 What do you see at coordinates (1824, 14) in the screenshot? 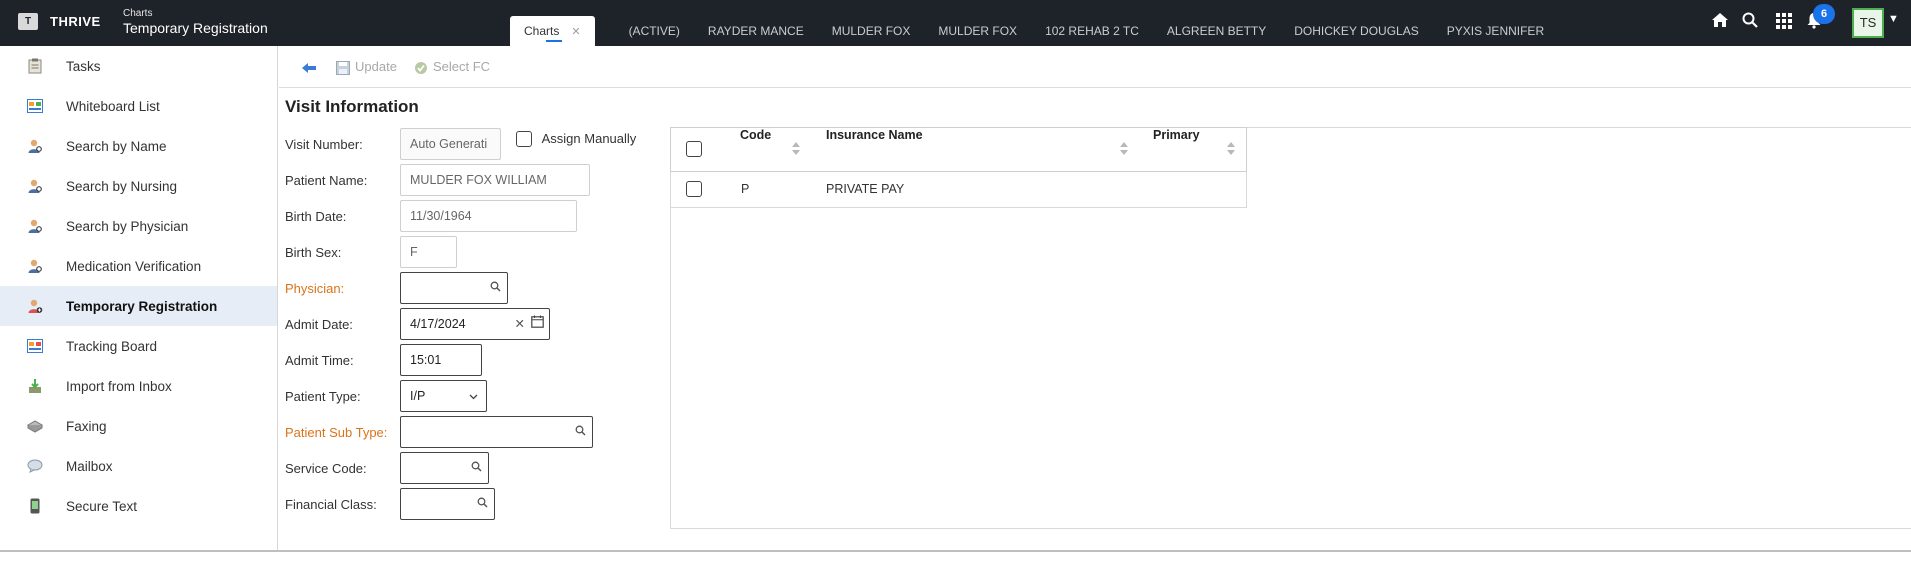
I see `notification-count-badge: 6` at bounding box center [1824, 14].